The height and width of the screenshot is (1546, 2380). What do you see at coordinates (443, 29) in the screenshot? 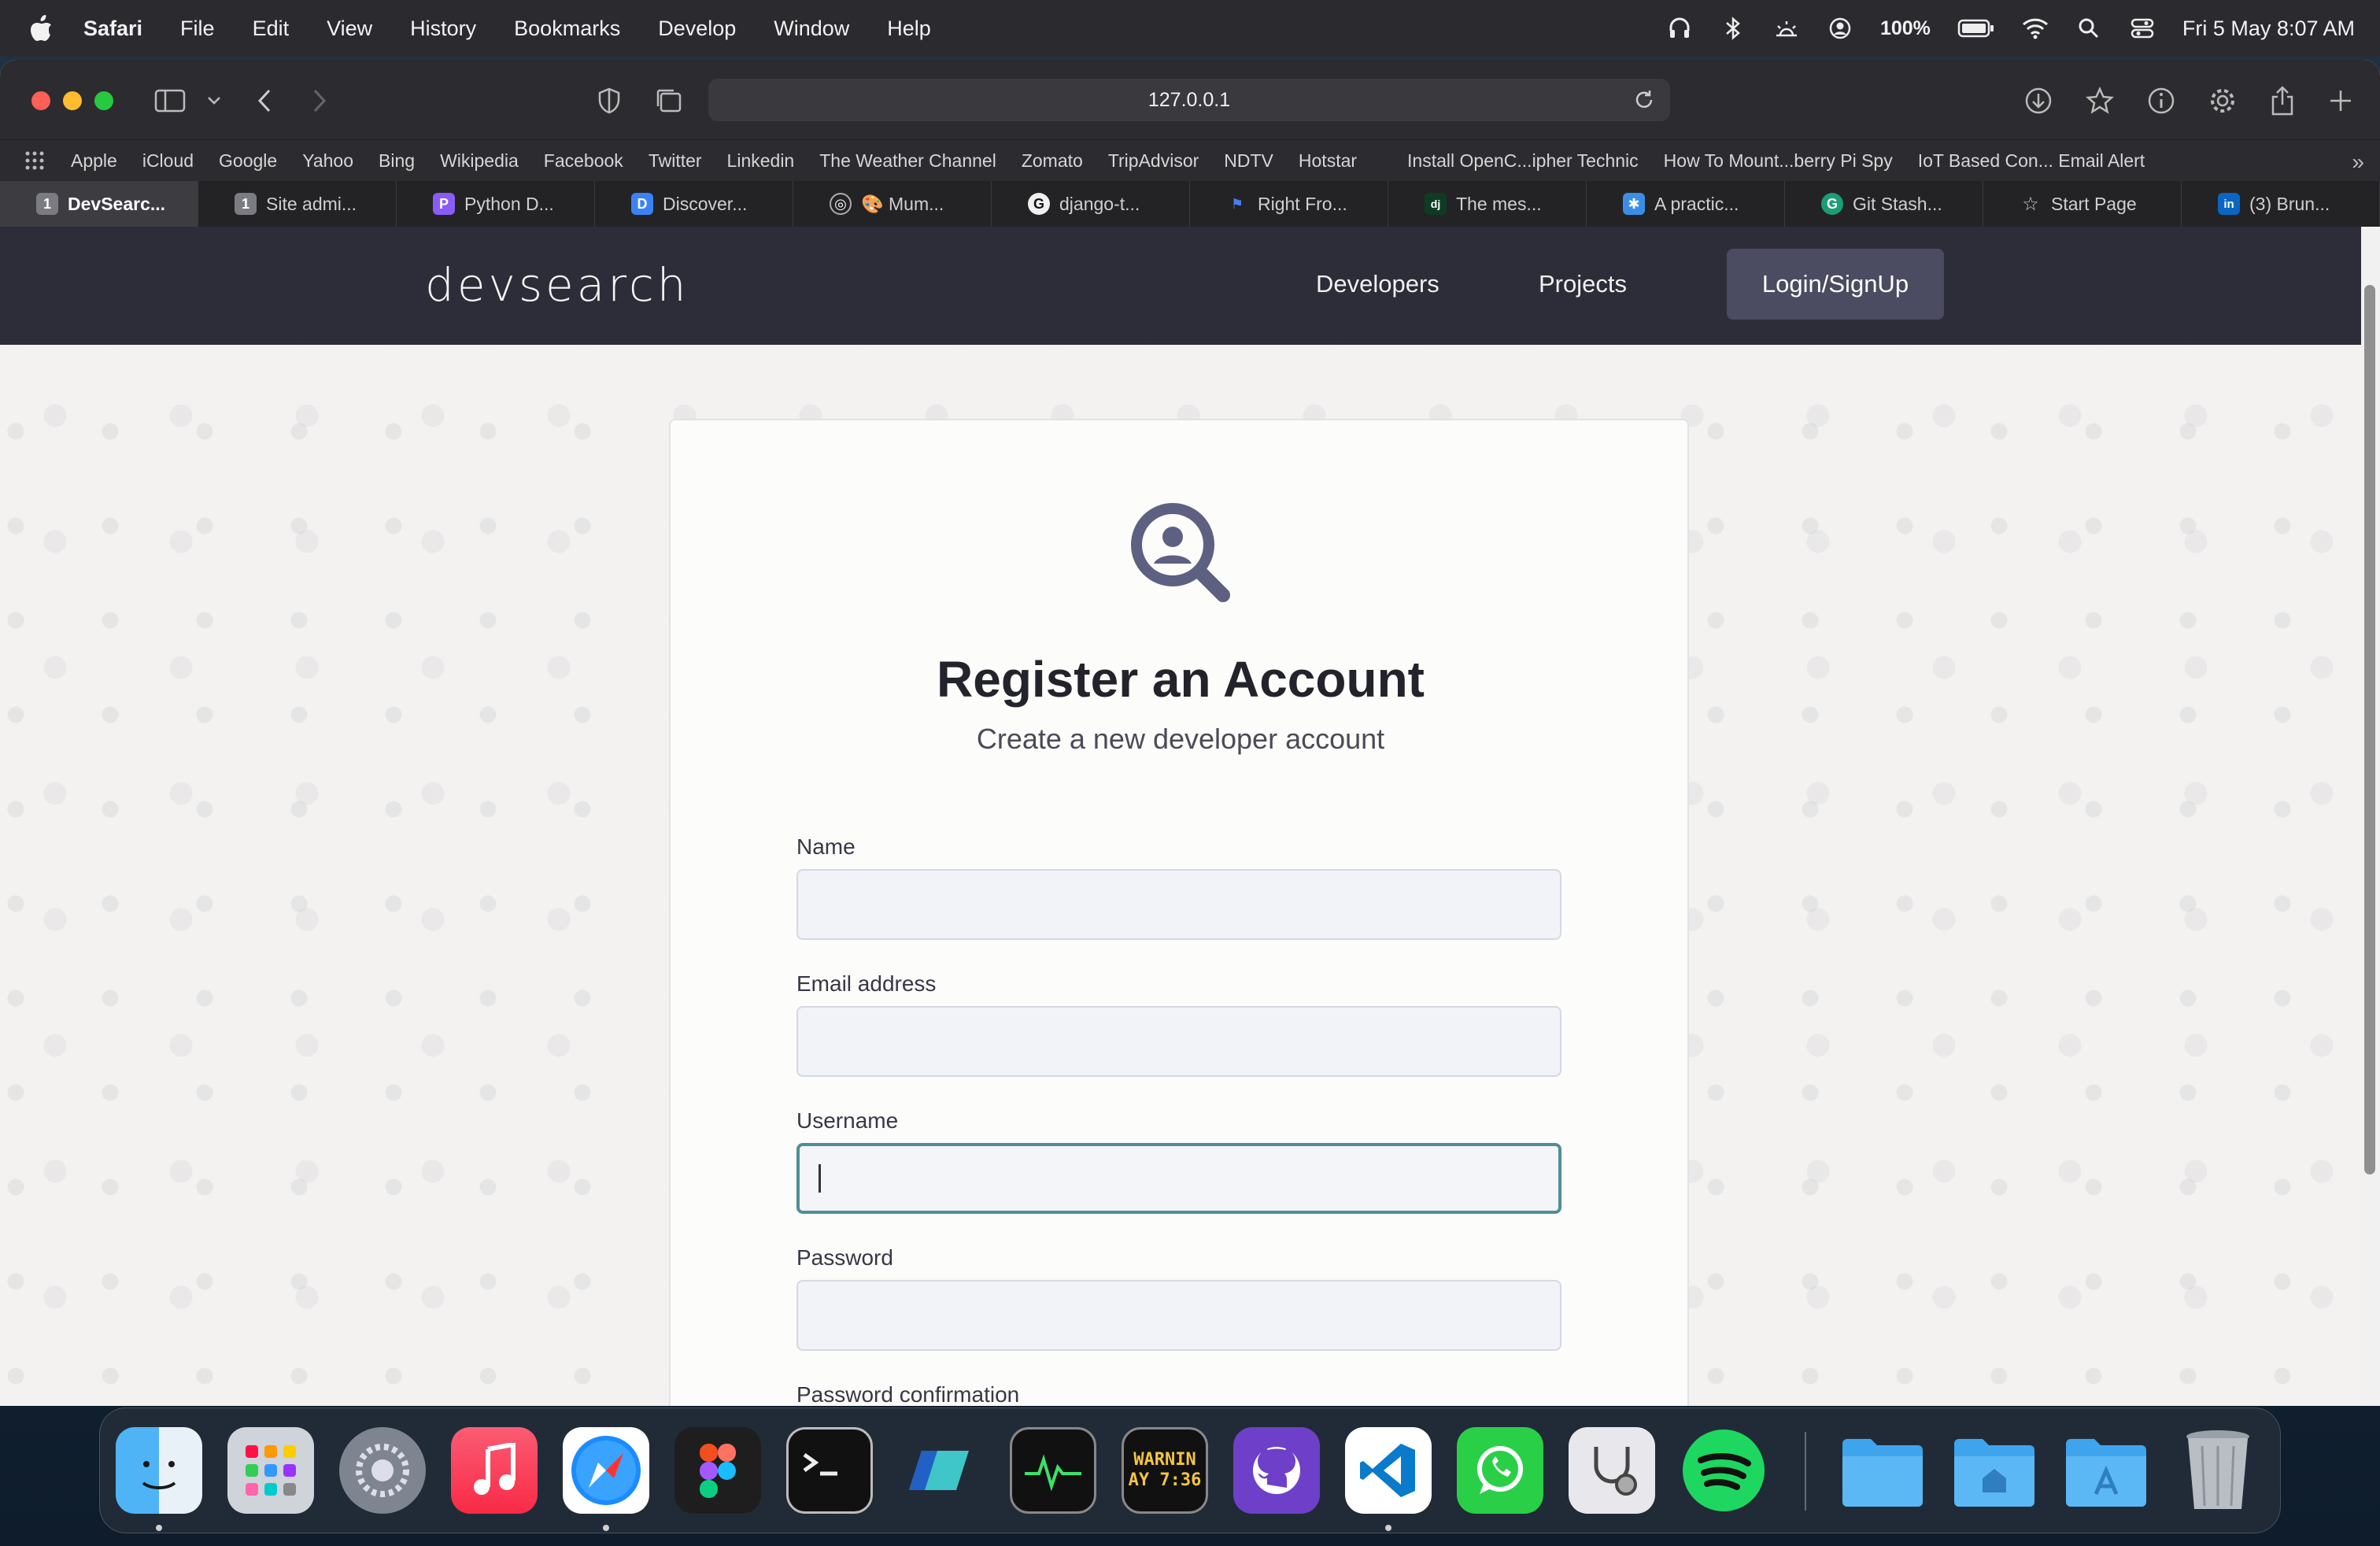
I see `menu-history: History` at bounding box center [443, 29].